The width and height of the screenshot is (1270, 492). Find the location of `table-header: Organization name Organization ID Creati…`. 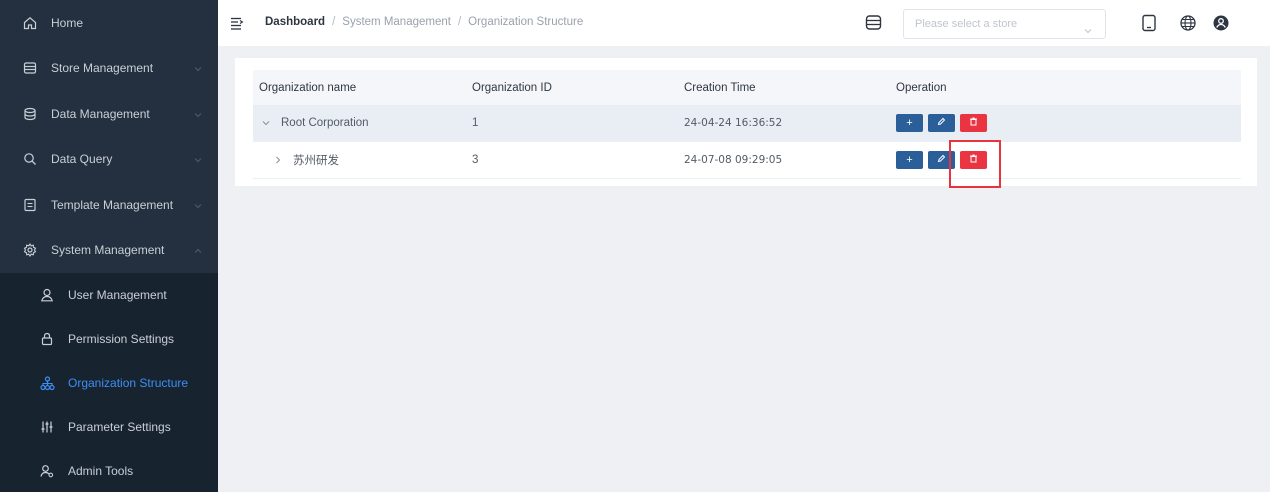

table-header: Organization name Organization ID Creati… is located at coordinates (747, 87).